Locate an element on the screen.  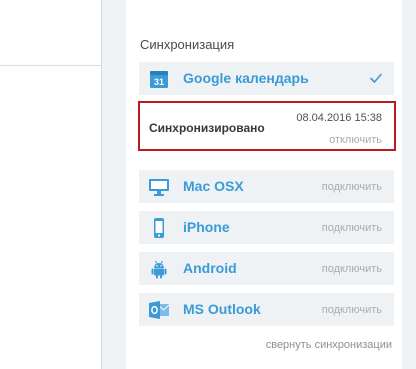
google-calendar-label: Google календарь is located at coordinates (246, 78).